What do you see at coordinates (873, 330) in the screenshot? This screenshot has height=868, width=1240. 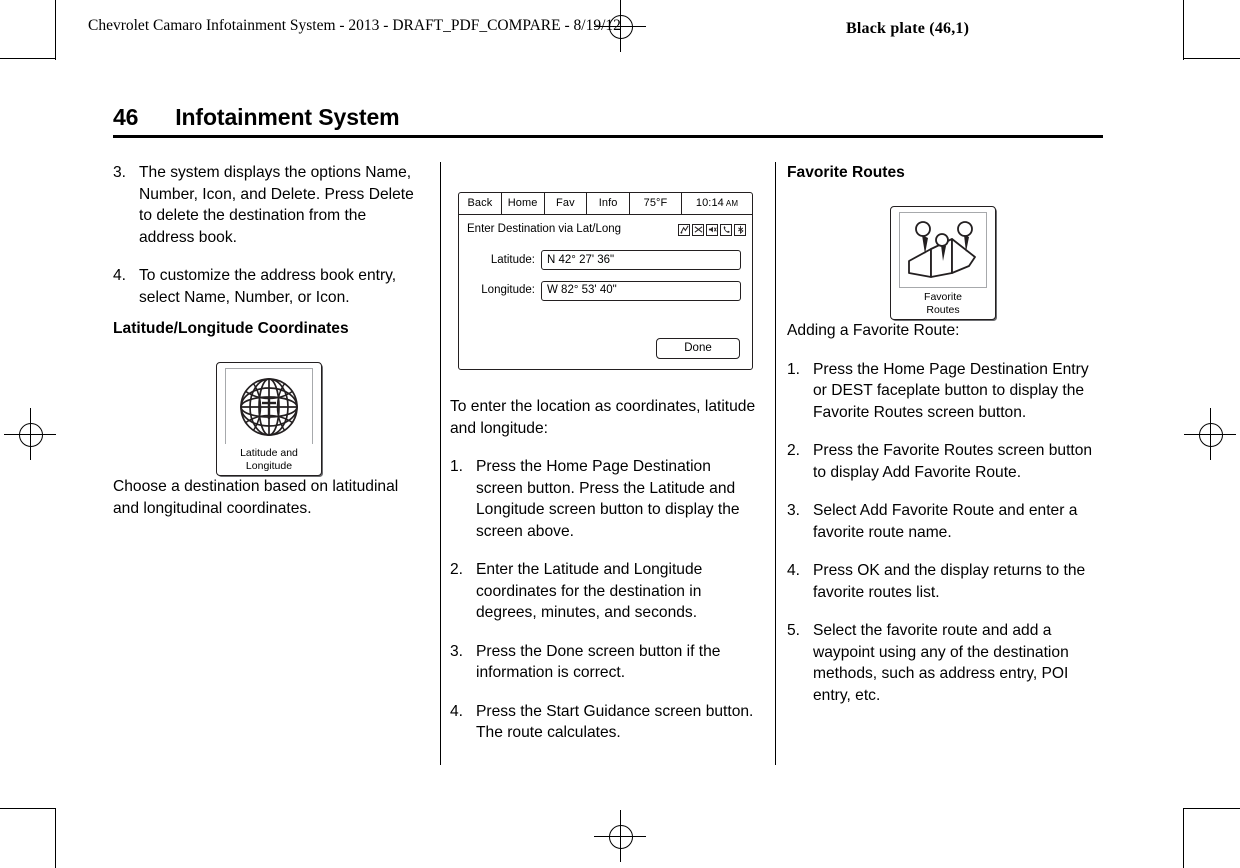 I see `favorite-route-intro: Adding a Favorite Route:` at bounding box center [873, 330].